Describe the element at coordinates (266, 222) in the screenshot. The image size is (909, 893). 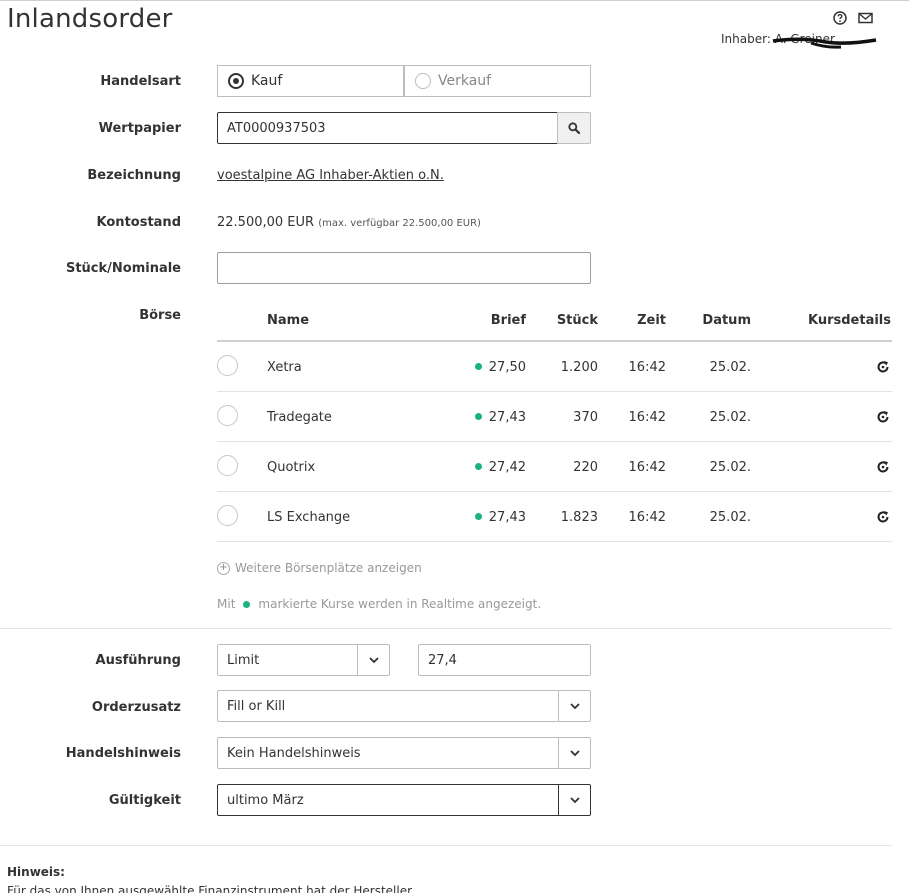
I see `kontostand-amount: 22.500,00 EUR` at that location.